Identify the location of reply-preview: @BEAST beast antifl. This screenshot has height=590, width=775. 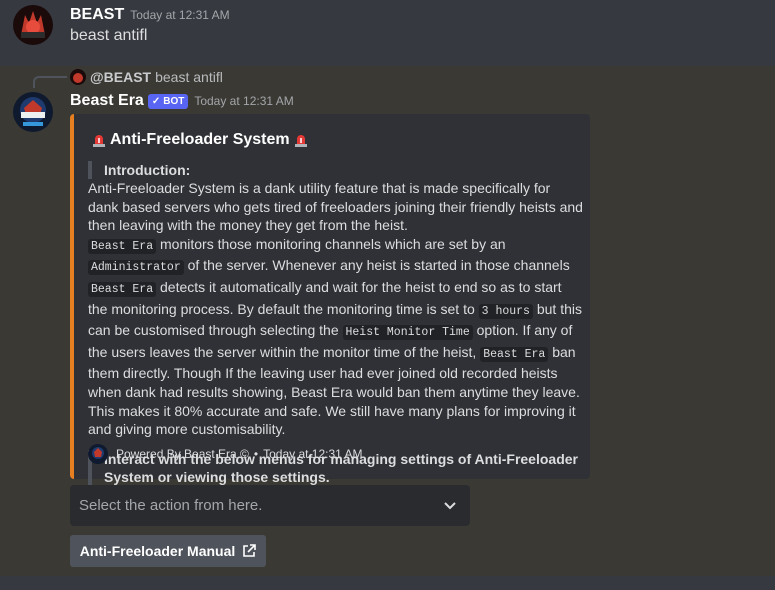
(146, 77).